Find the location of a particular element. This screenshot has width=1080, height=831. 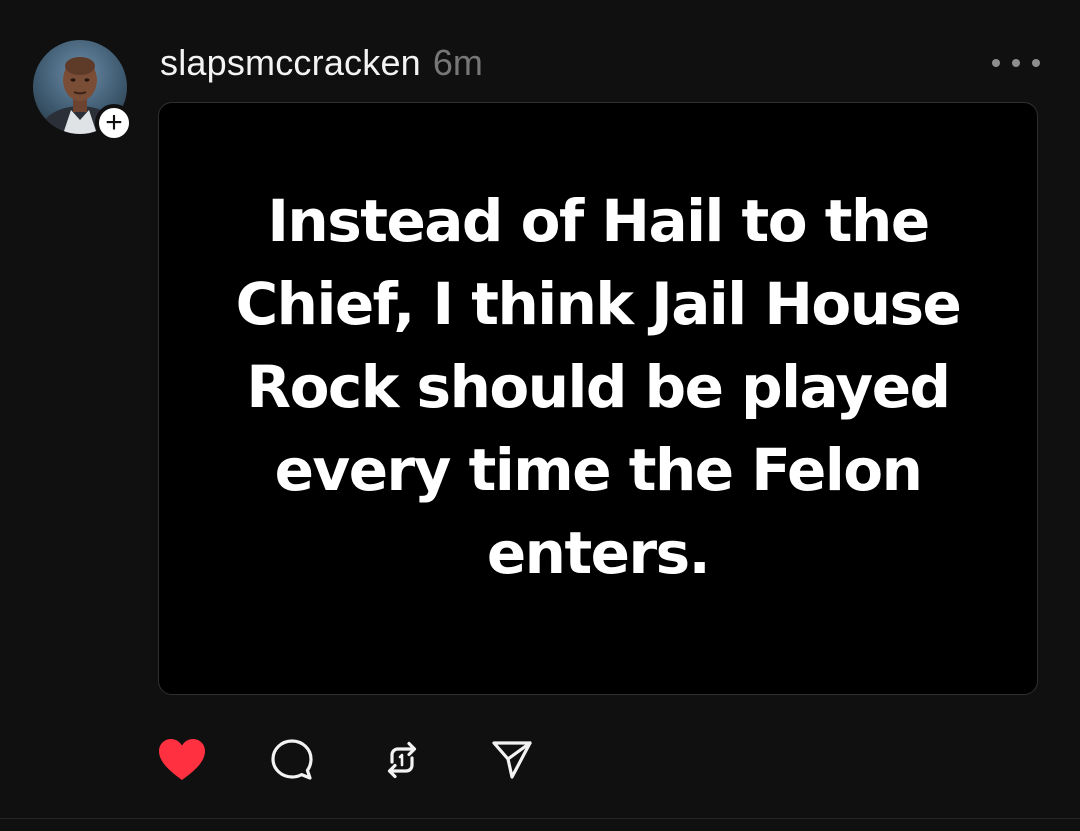

send-icon is located at coordinates (512, 760).